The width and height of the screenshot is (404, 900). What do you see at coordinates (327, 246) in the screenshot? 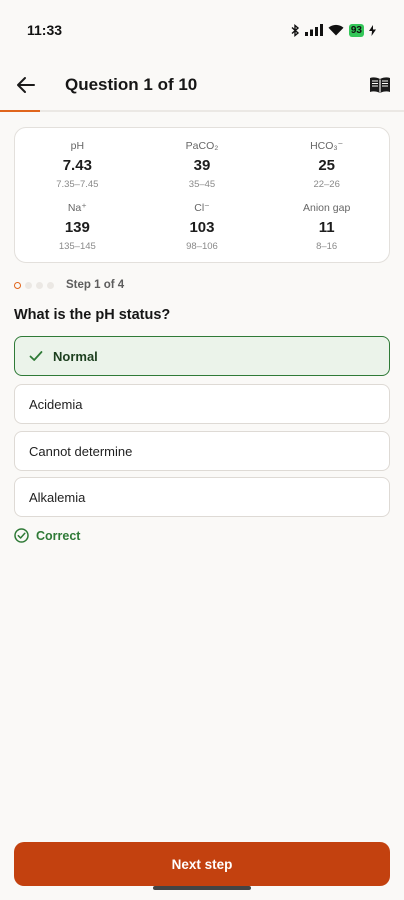
I see `lab-range: 8–16` at bounding box center [327, 246].